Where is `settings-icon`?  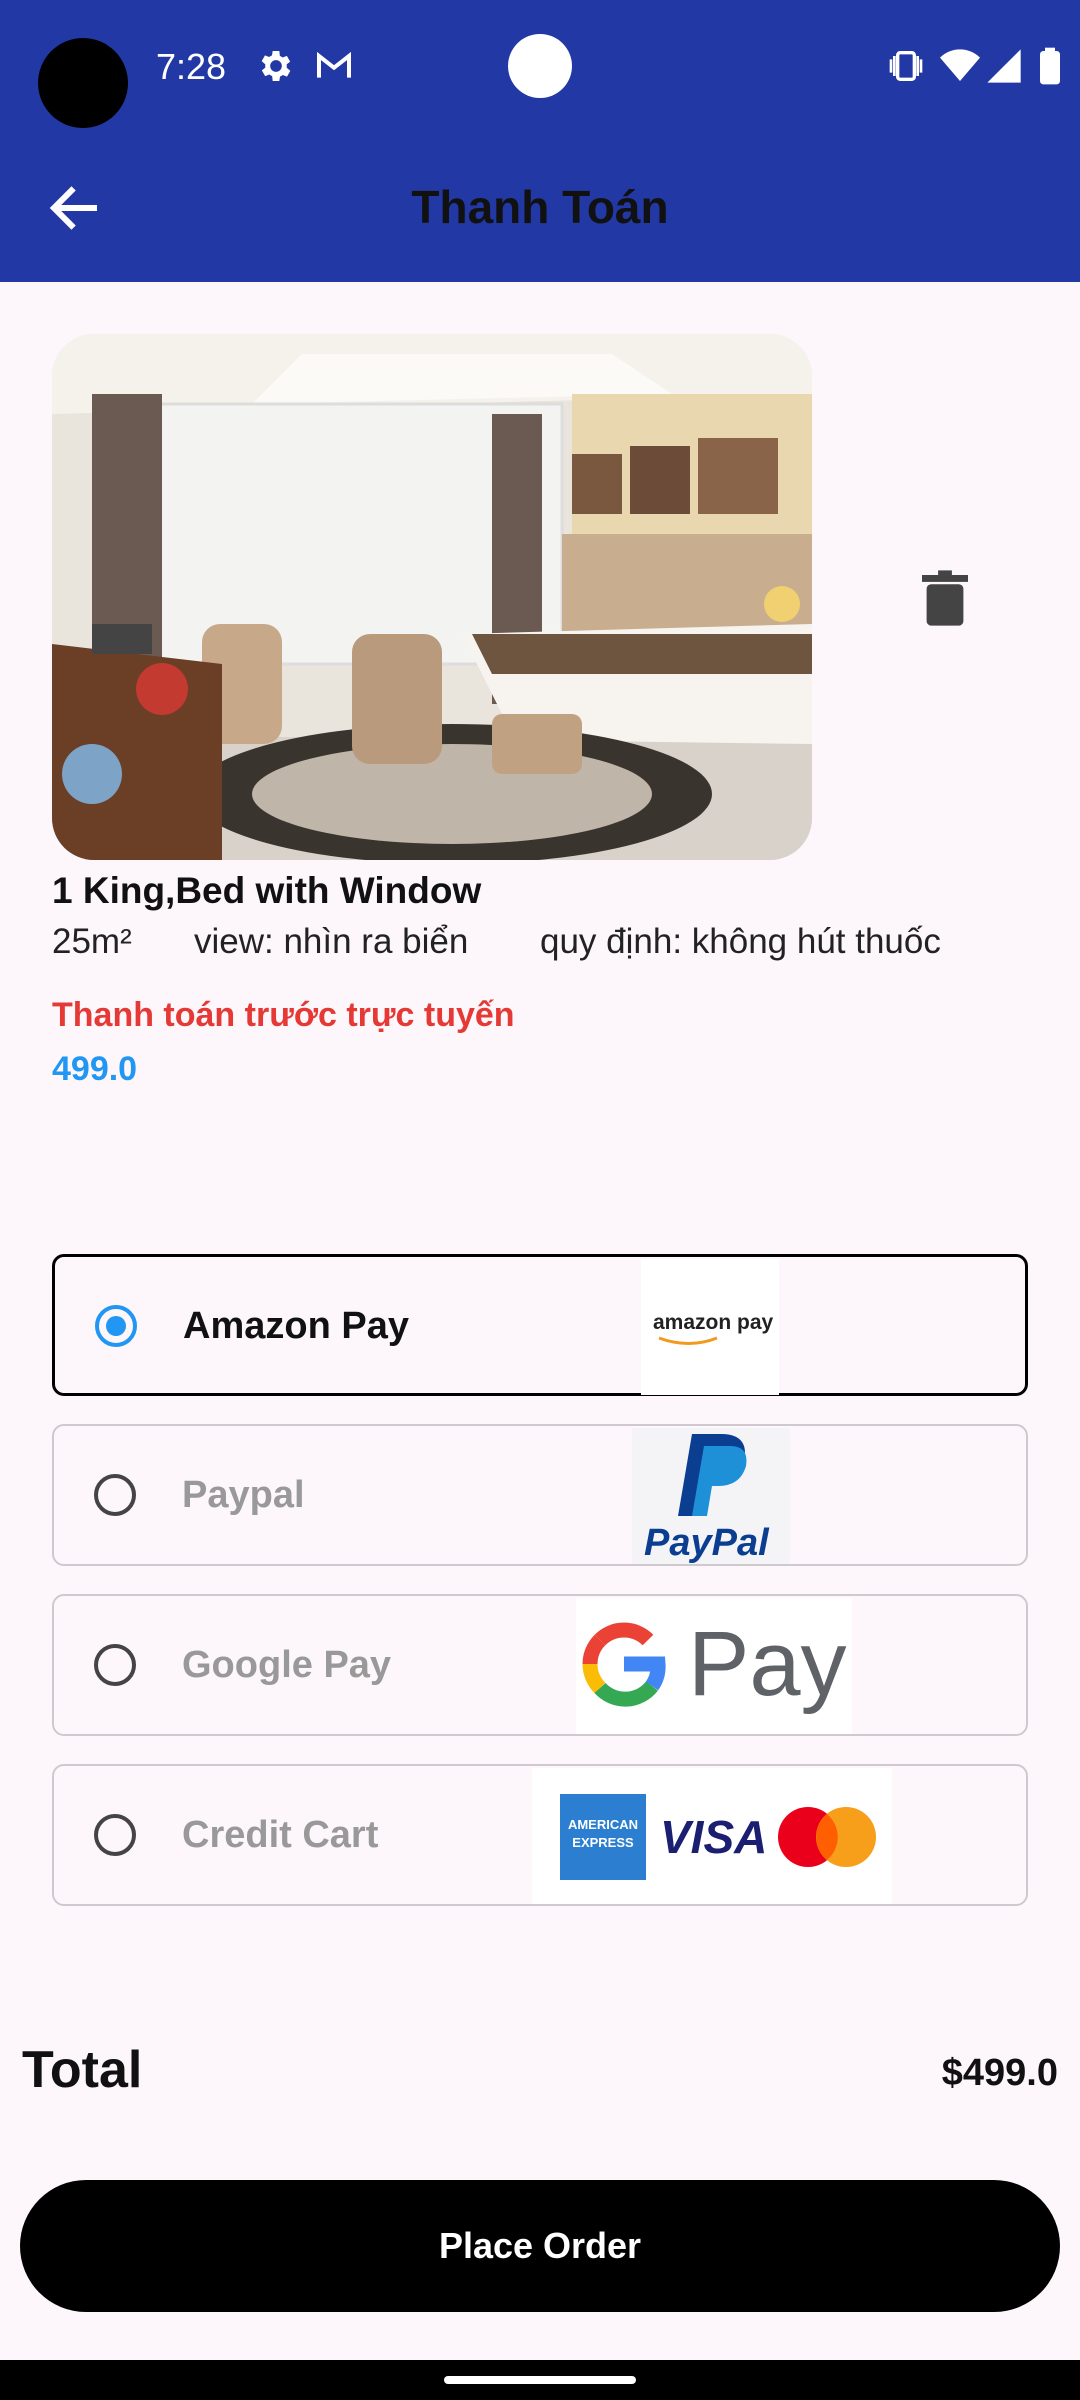 settings-icon is located at coordinates (276, 66).